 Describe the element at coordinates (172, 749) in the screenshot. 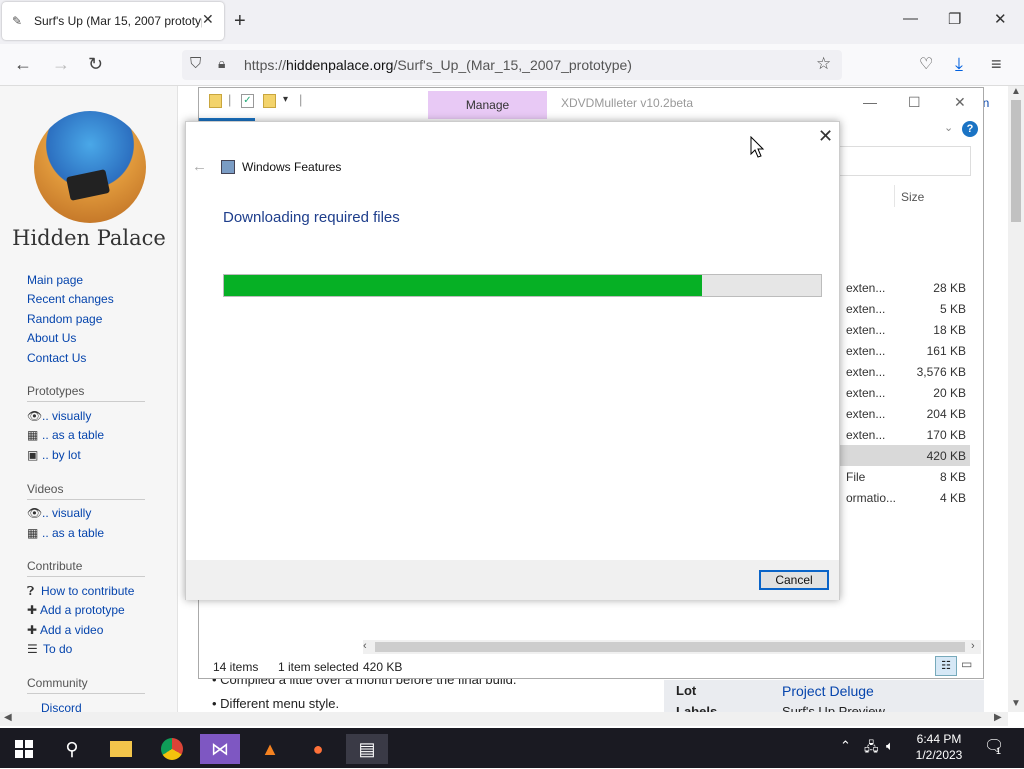

I see `chrome-icon` at that location.